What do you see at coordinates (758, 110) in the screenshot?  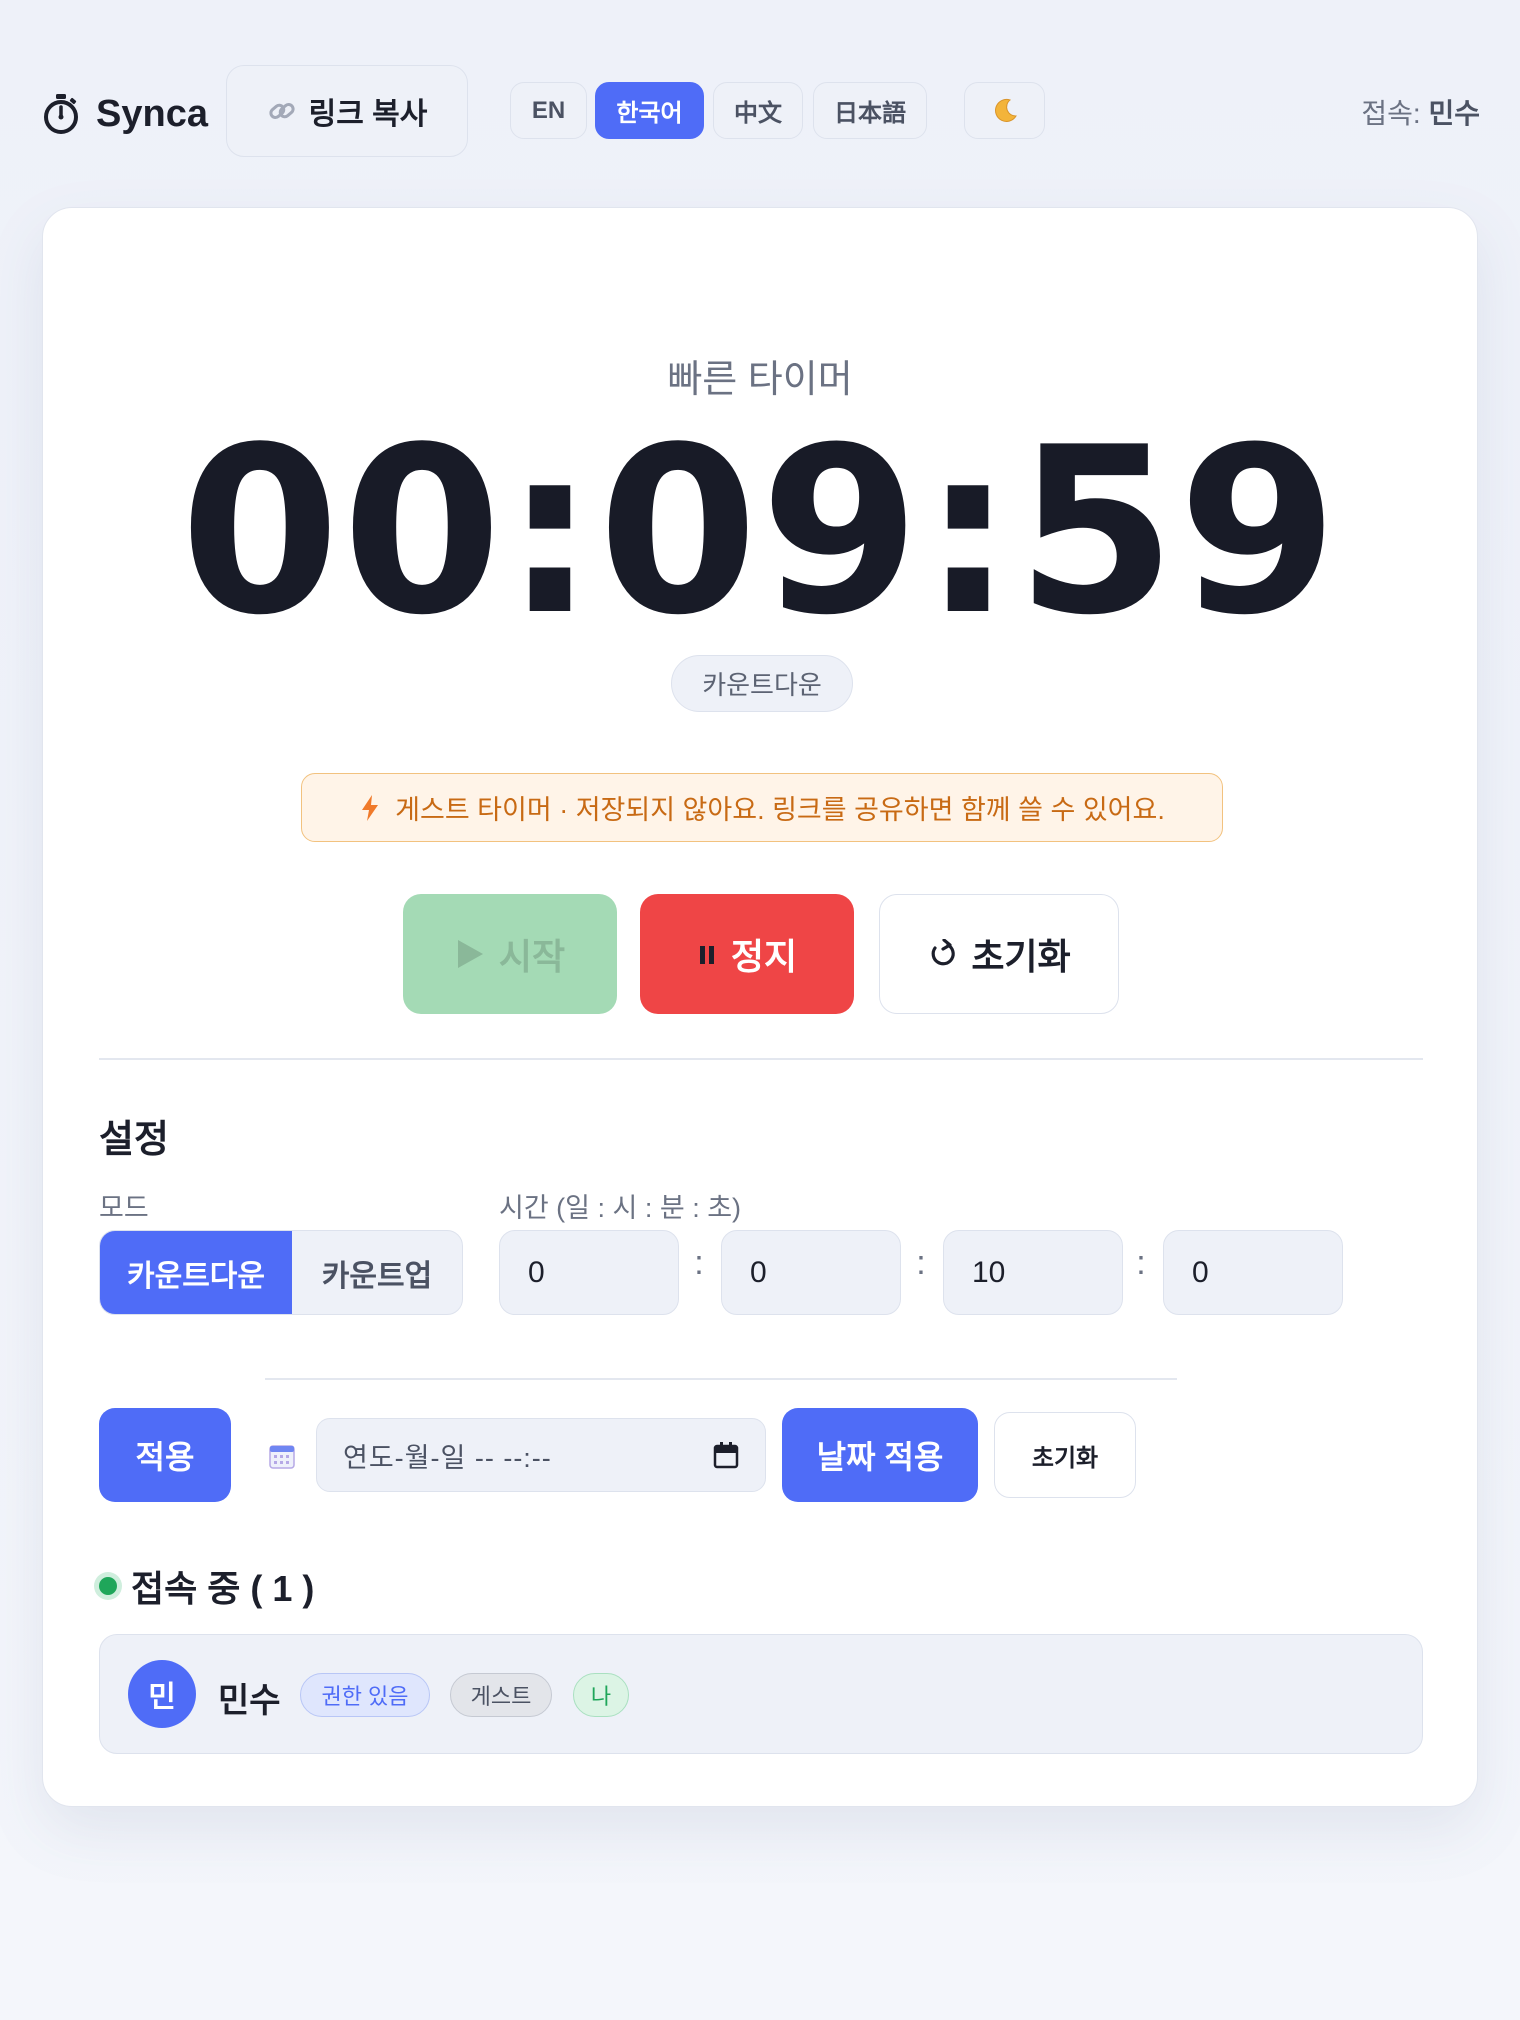 I see `lang-zh-button: 中文` at bounding box center [758, 110].